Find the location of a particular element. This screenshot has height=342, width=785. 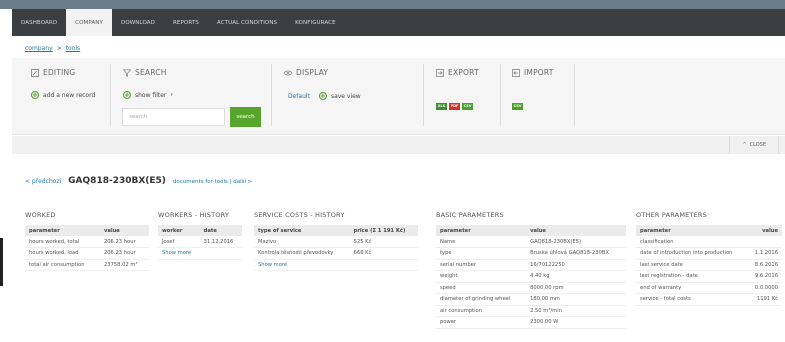

show-filter-icon: + is located at coordinates (127, 95).